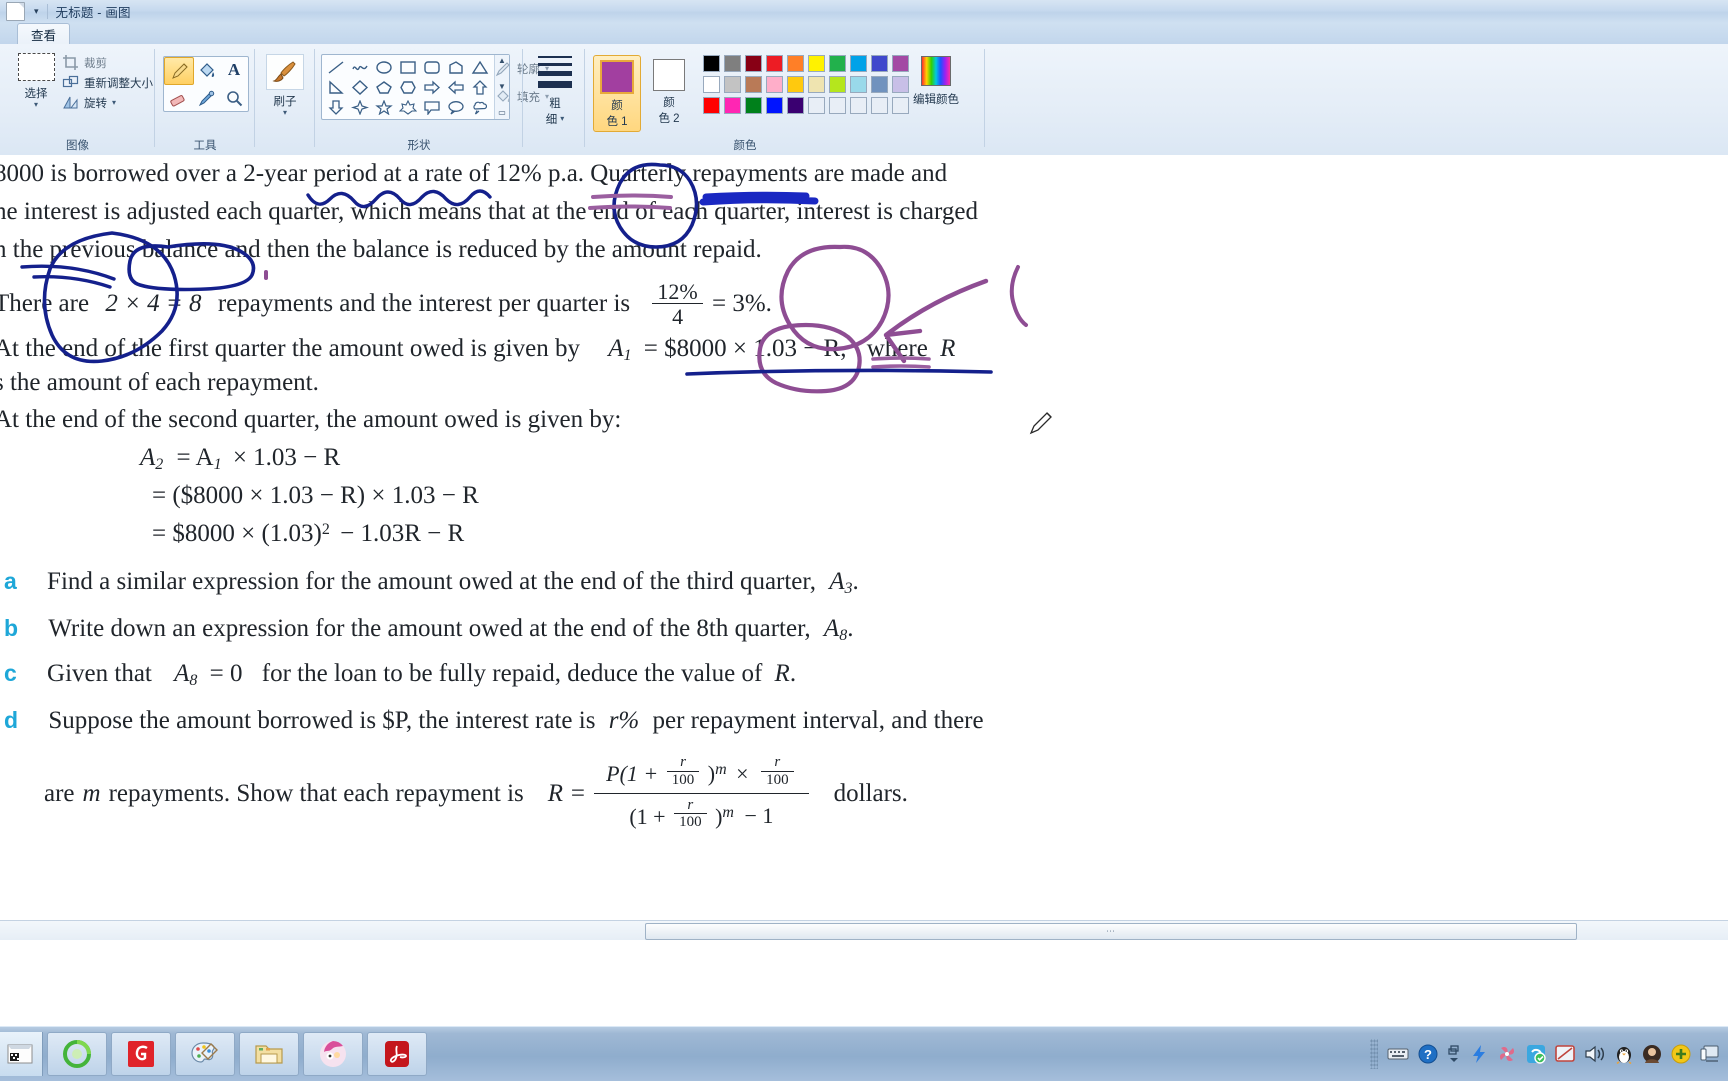  Describe the element at coordinates (807, 85) in the screenshot. I see `color-palette` at that location.